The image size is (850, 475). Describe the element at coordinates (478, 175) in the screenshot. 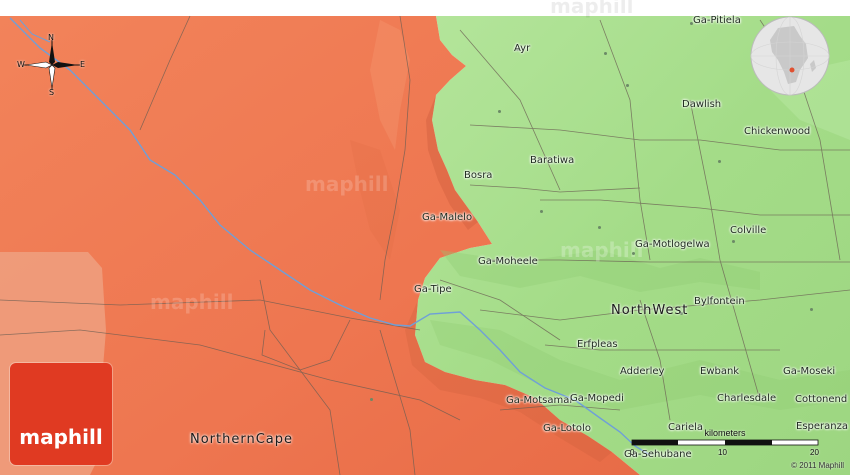

I see `place-label: Bosra` at that location.